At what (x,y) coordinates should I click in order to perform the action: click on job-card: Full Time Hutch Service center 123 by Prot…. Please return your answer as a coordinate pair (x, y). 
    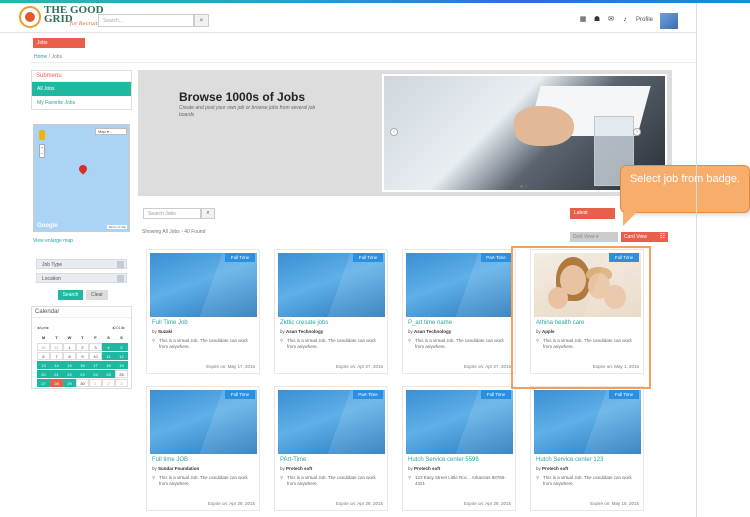
    Looking at the image, I should click on (587, 448).